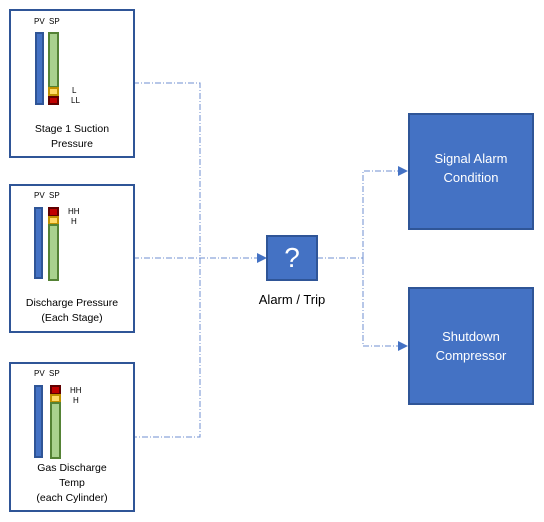  Describe the element at coordinates (292, 299) in the screenshot. I see `logic-label: Alarm / Trip` at that location.